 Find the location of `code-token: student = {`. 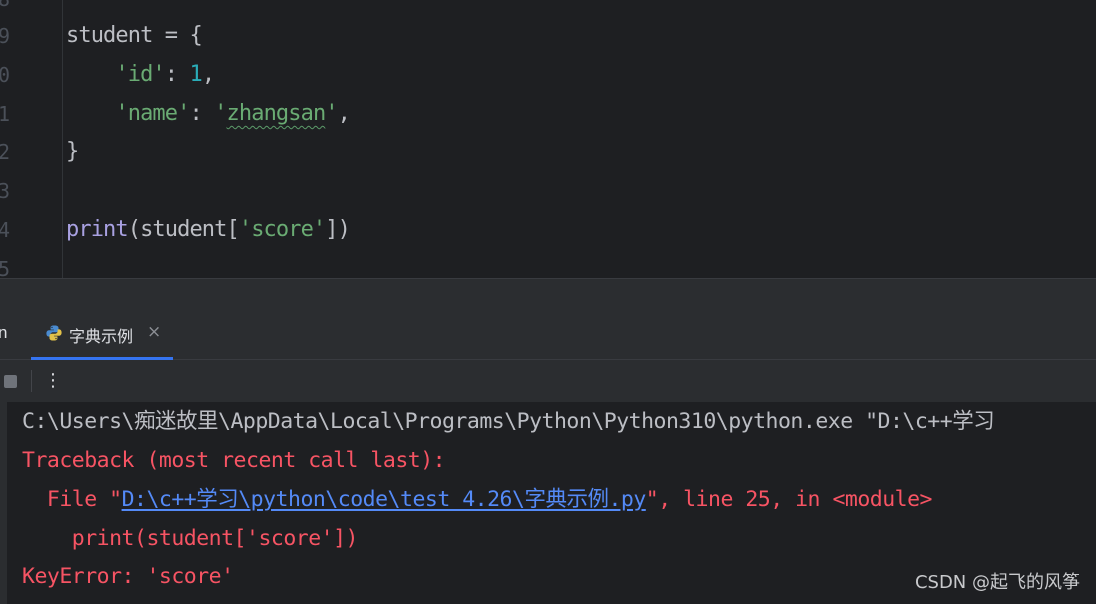

code-token: student = { is located at coordinates (134, 35).